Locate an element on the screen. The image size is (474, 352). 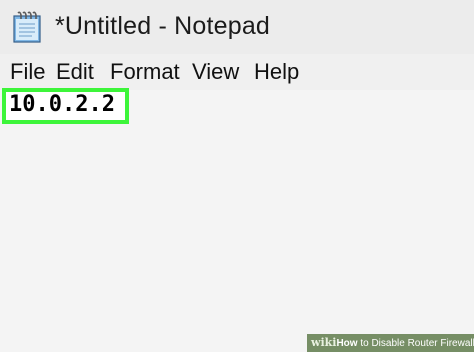
notepad-icon is located at coordinates (28, 27).